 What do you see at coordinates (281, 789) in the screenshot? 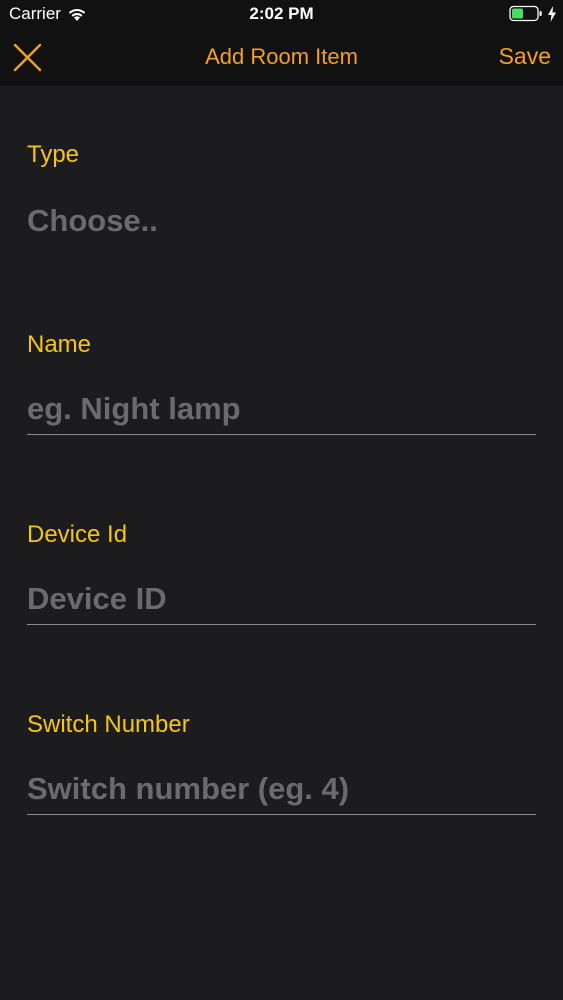
I see `switch-number-field` at bounding box center [281, 789].